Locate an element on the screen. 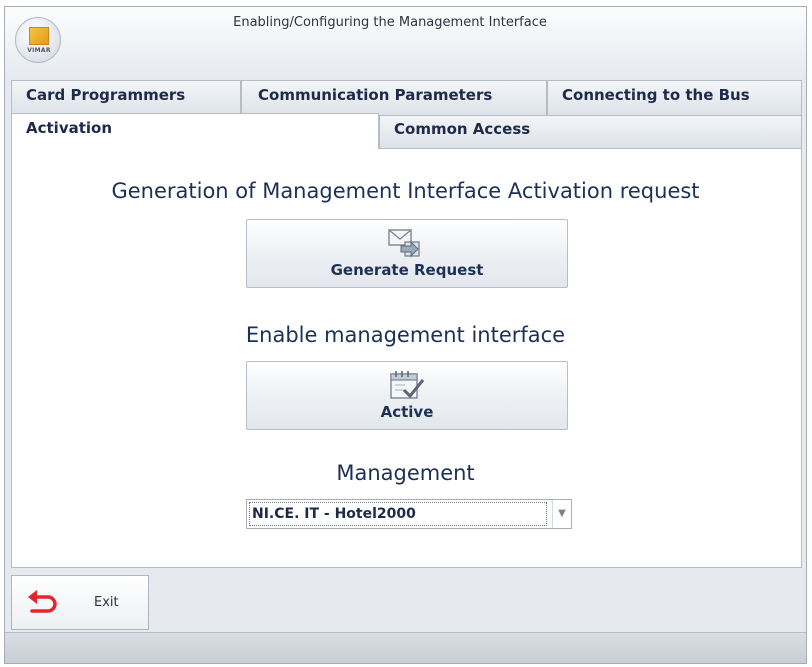 This screenshot has width=812, height=667. tab-label: Card Programmers is located at coordinates (106, 95).